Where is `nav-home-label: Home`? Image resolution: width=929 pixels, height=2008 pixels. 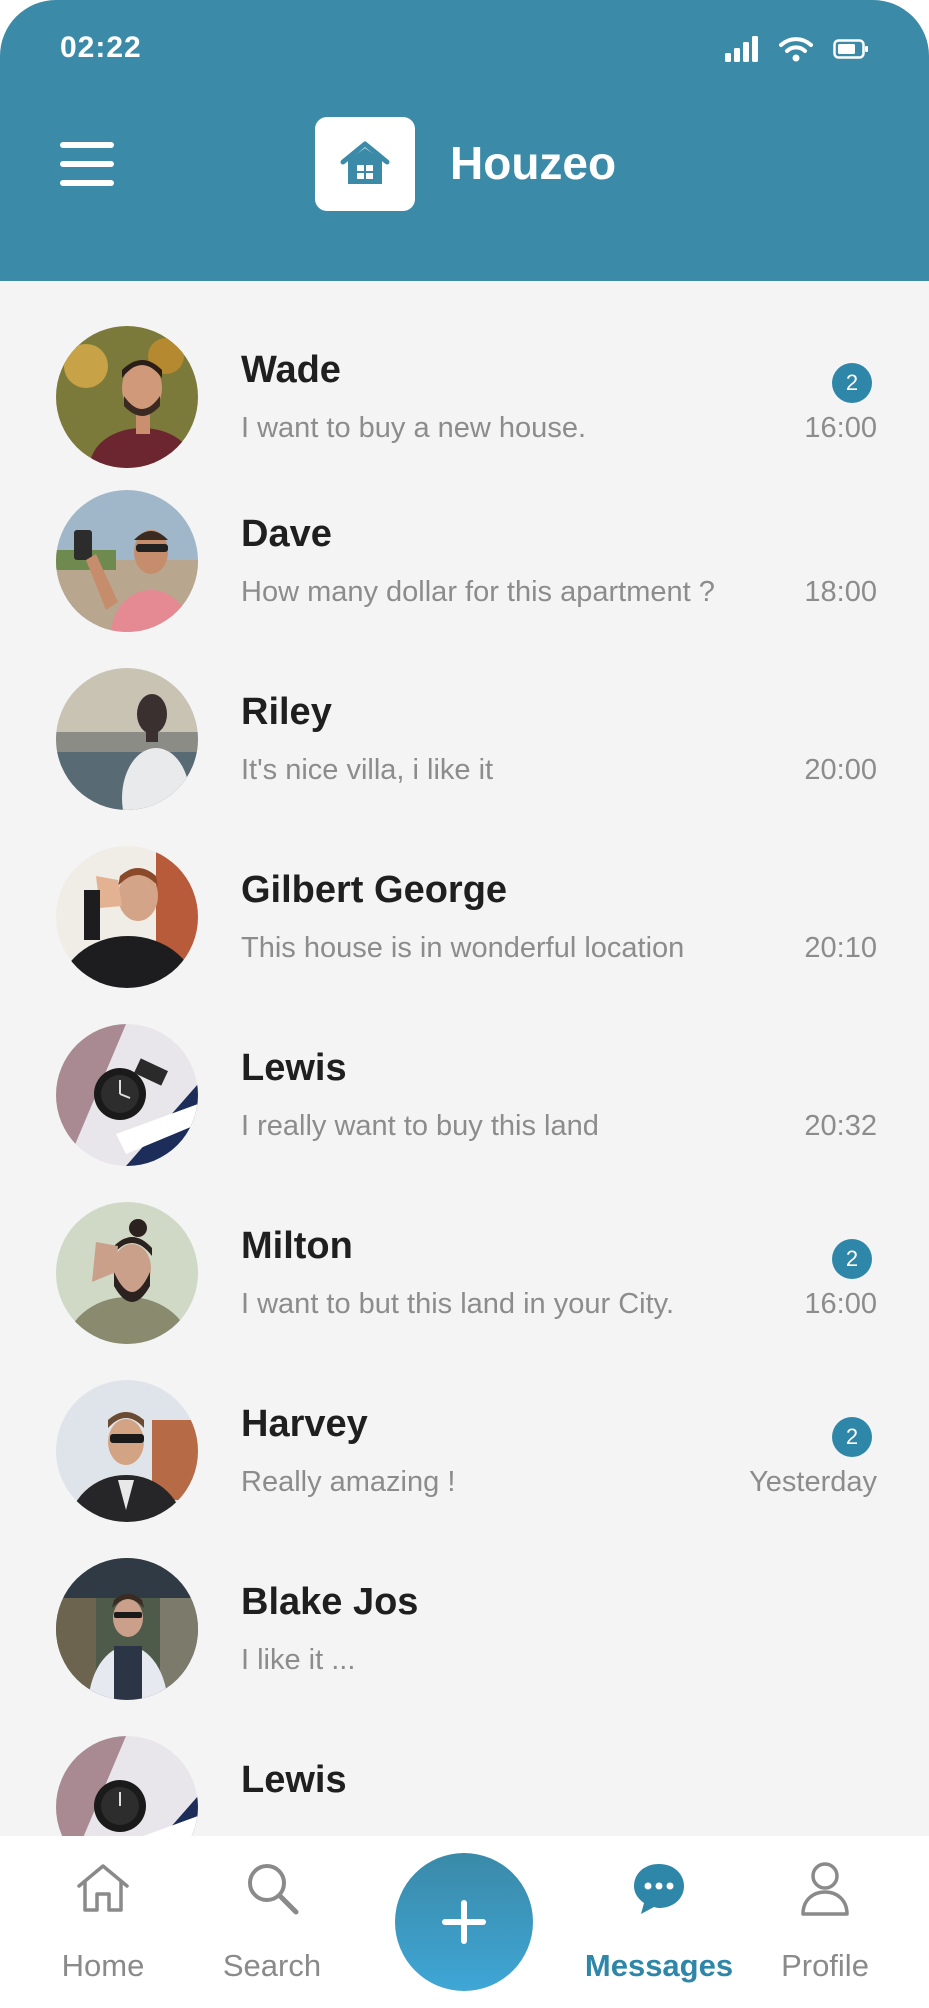 nav-home-label: Home is located at coordinates (103, 1965).